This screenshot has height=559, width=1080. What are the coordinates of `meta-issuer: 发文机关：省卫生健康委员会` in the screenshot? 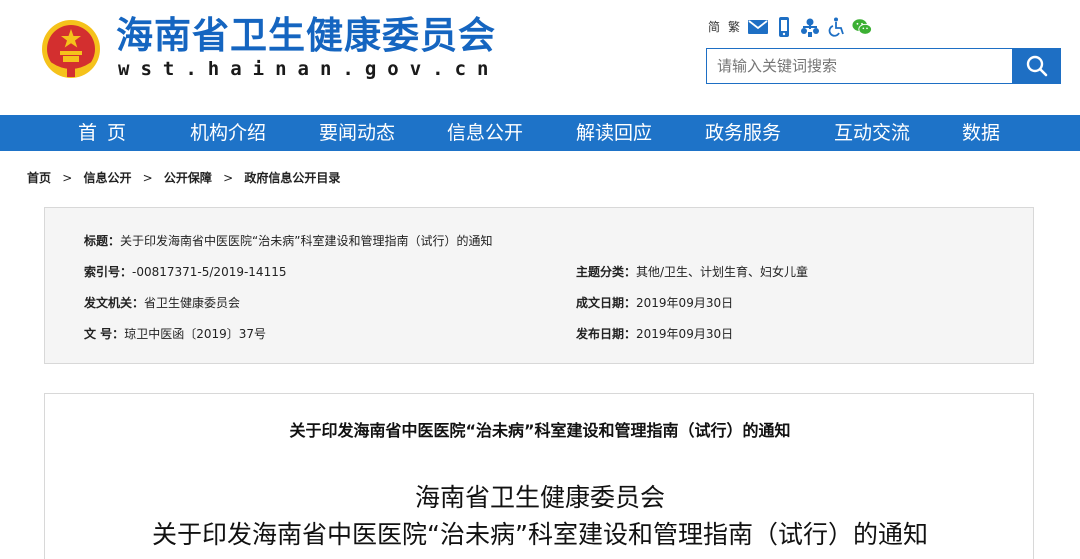 It's located at (162, 303).